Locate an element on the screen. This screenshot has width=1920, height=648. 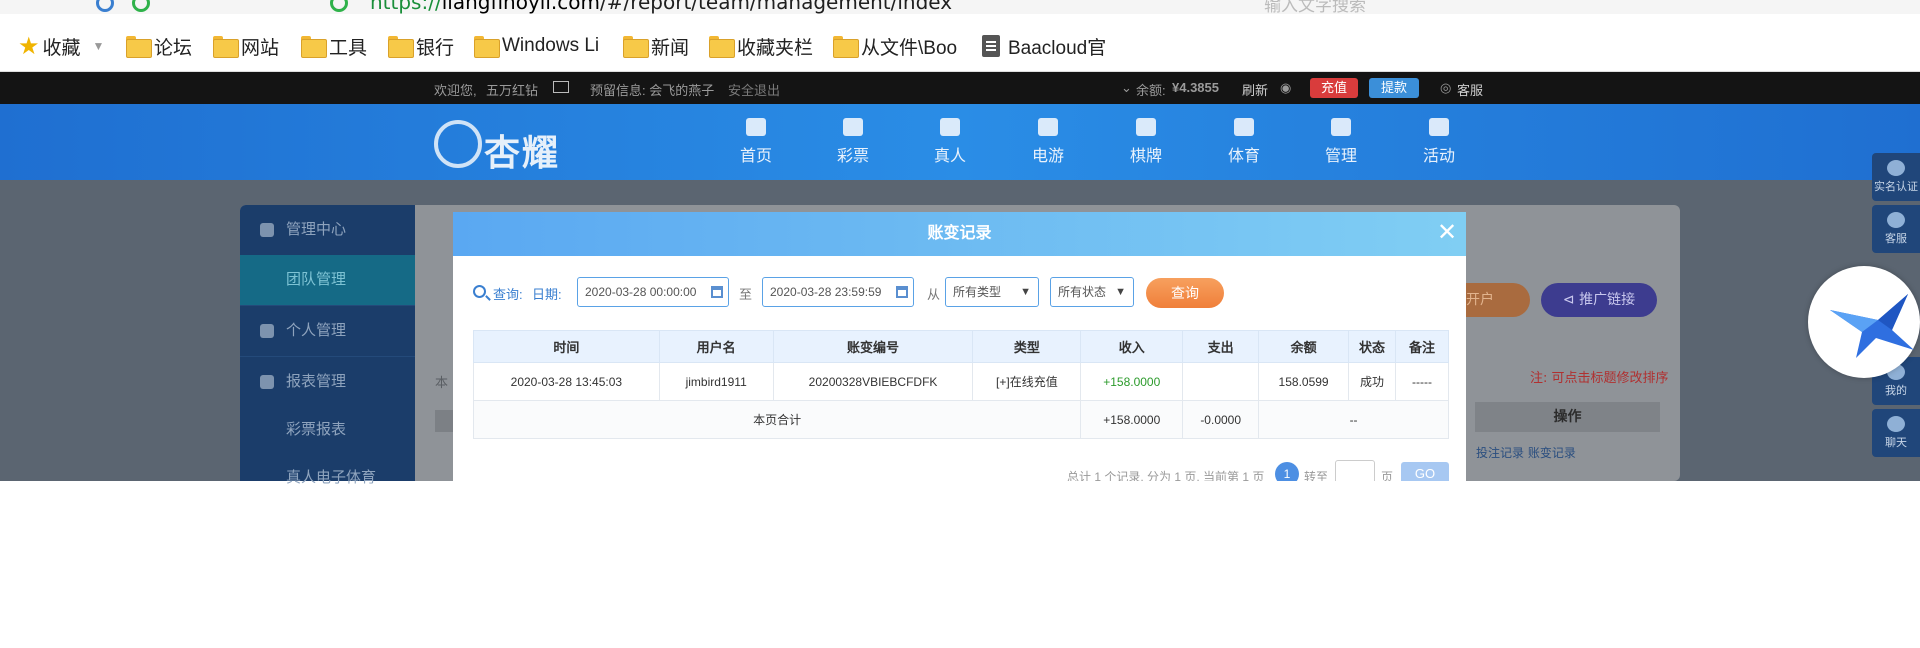
status-select: 所有状态 ▼ is located at coordinates (1092, 292).